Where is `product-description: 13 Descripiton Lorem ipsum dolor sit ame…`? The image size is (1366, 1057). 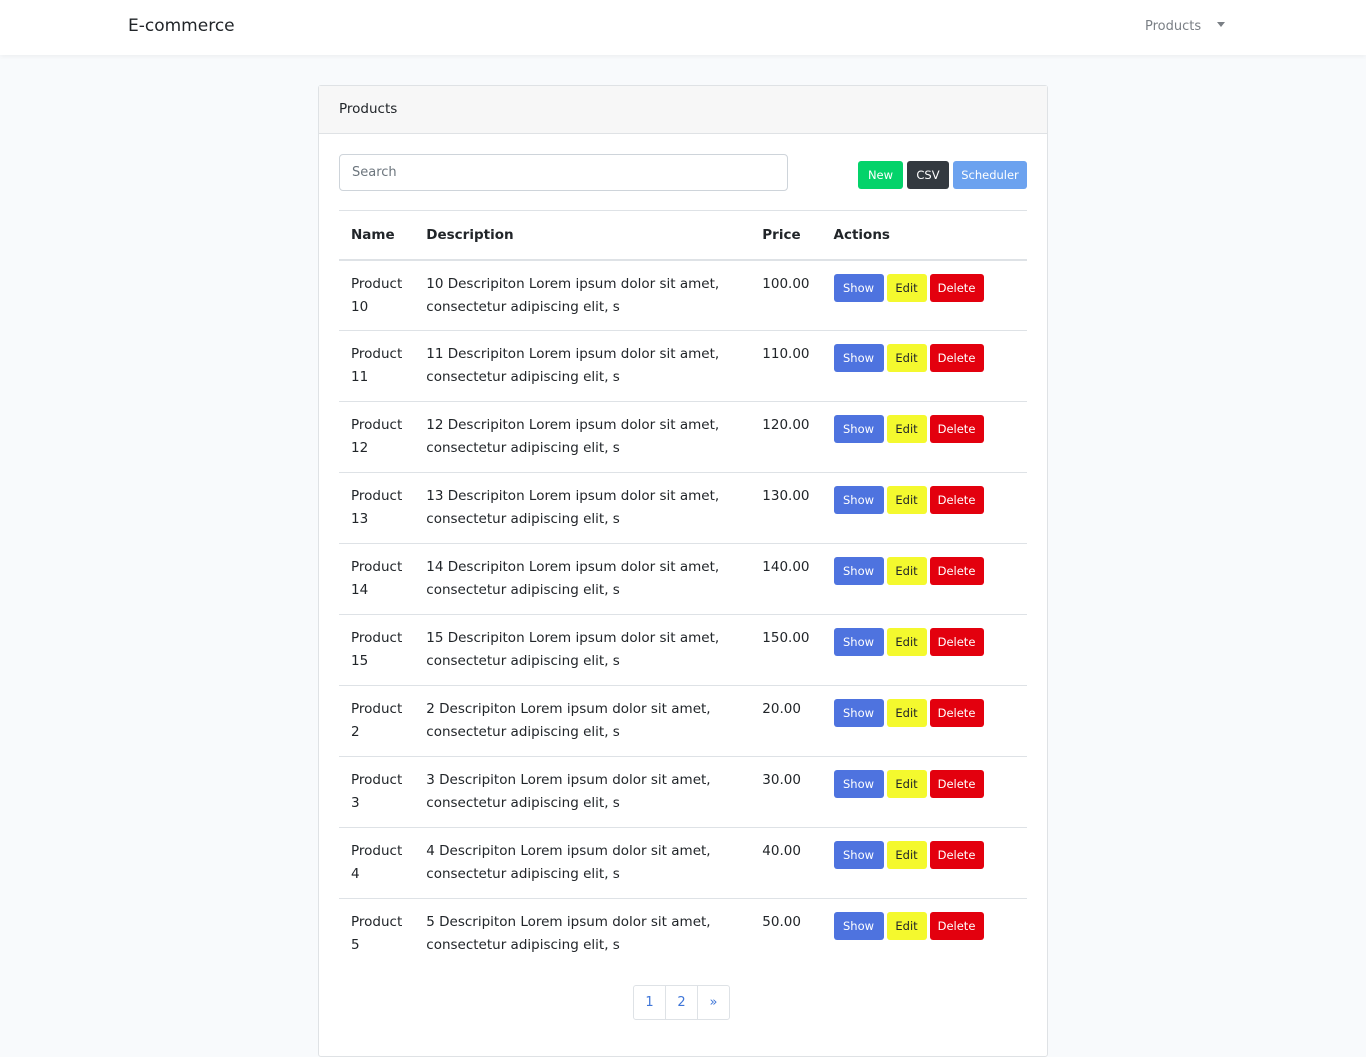
product-description: 13 Descripiton Lorem ipsum dolor sit ame… is located at coordinates (582, 508).